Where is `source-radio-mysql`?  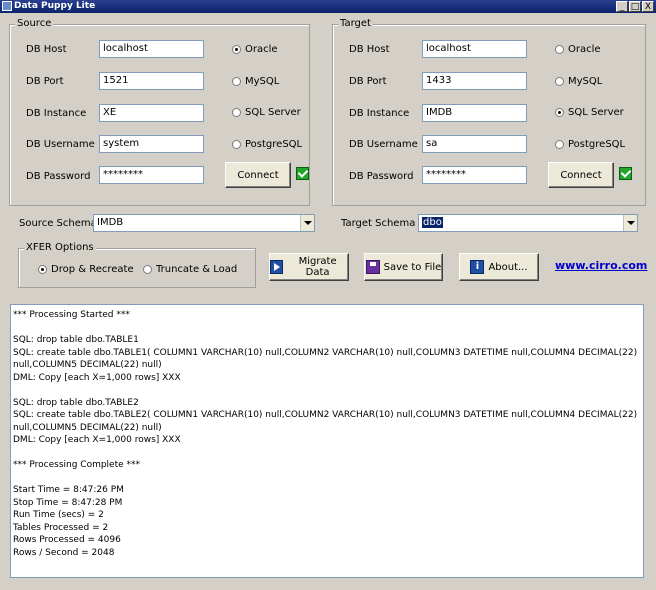
source-radio-mysql is located at coordinates (236, 81).